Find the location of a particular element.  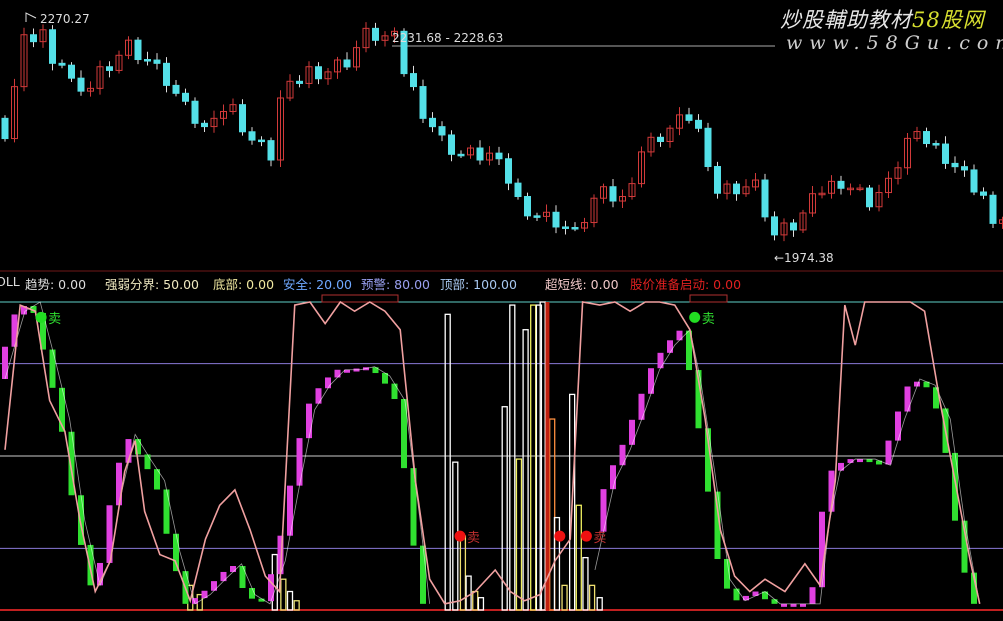

safe-value: 安全: 20.00 is located at coordinates (317, 284).